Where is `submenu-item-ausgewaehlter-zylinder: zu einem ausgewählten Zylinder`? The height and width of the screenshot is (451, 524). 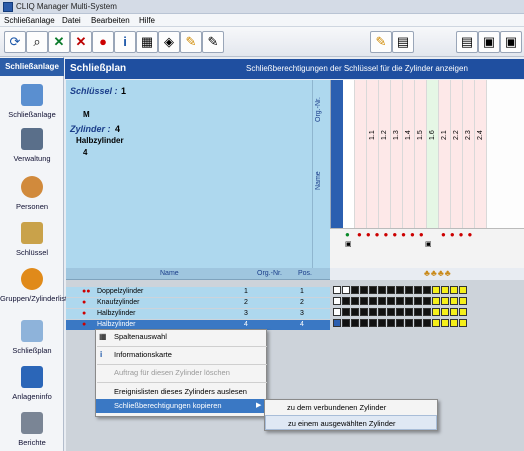 submenu-item-ausgewaehlter-zylinder: zu einem ausgewählten Zylinder is located at coordinates (351, 422).